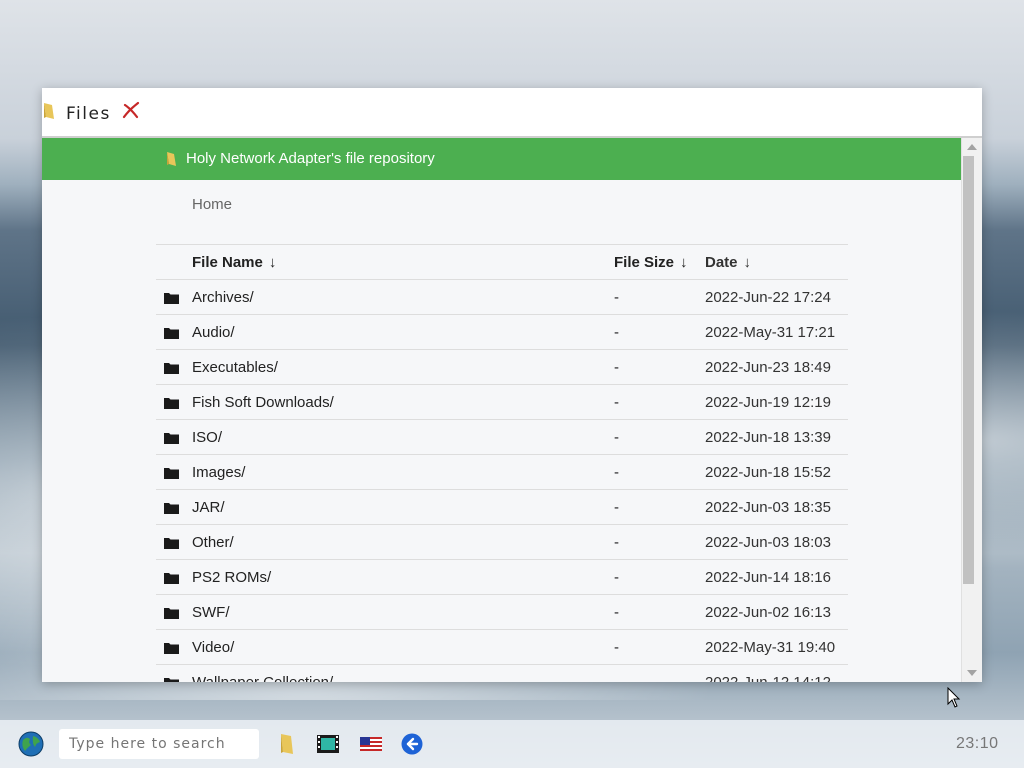 The height and width of the screenshot is (768, 1024). Describe the element at coordinates (972, 147) in the screenshot. I see `scroll-up-arrow-icon` at that location.